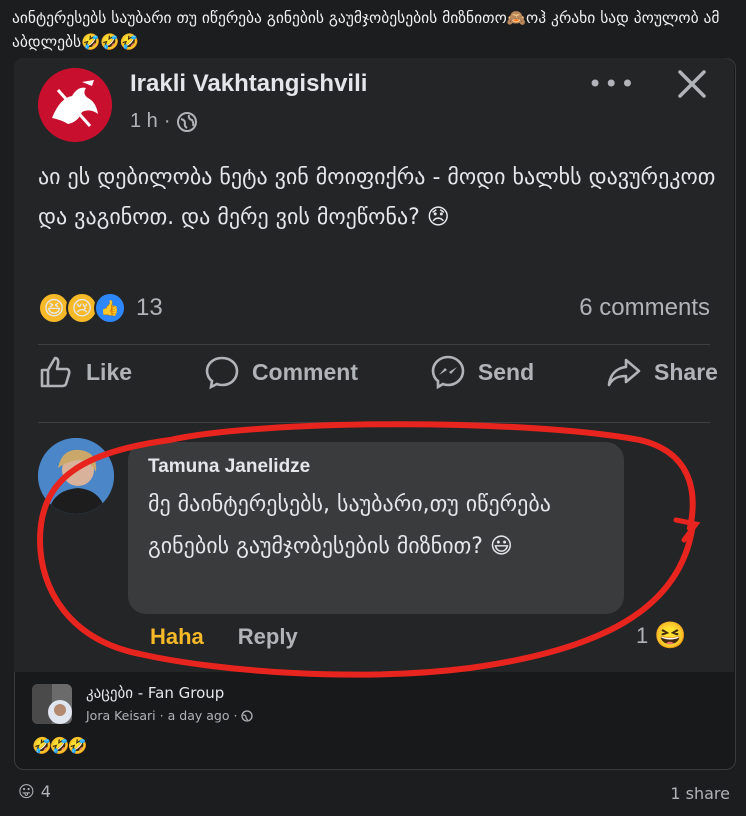 The image size is (746, 816). I want to click on share-label: Share, so click(686, 371).